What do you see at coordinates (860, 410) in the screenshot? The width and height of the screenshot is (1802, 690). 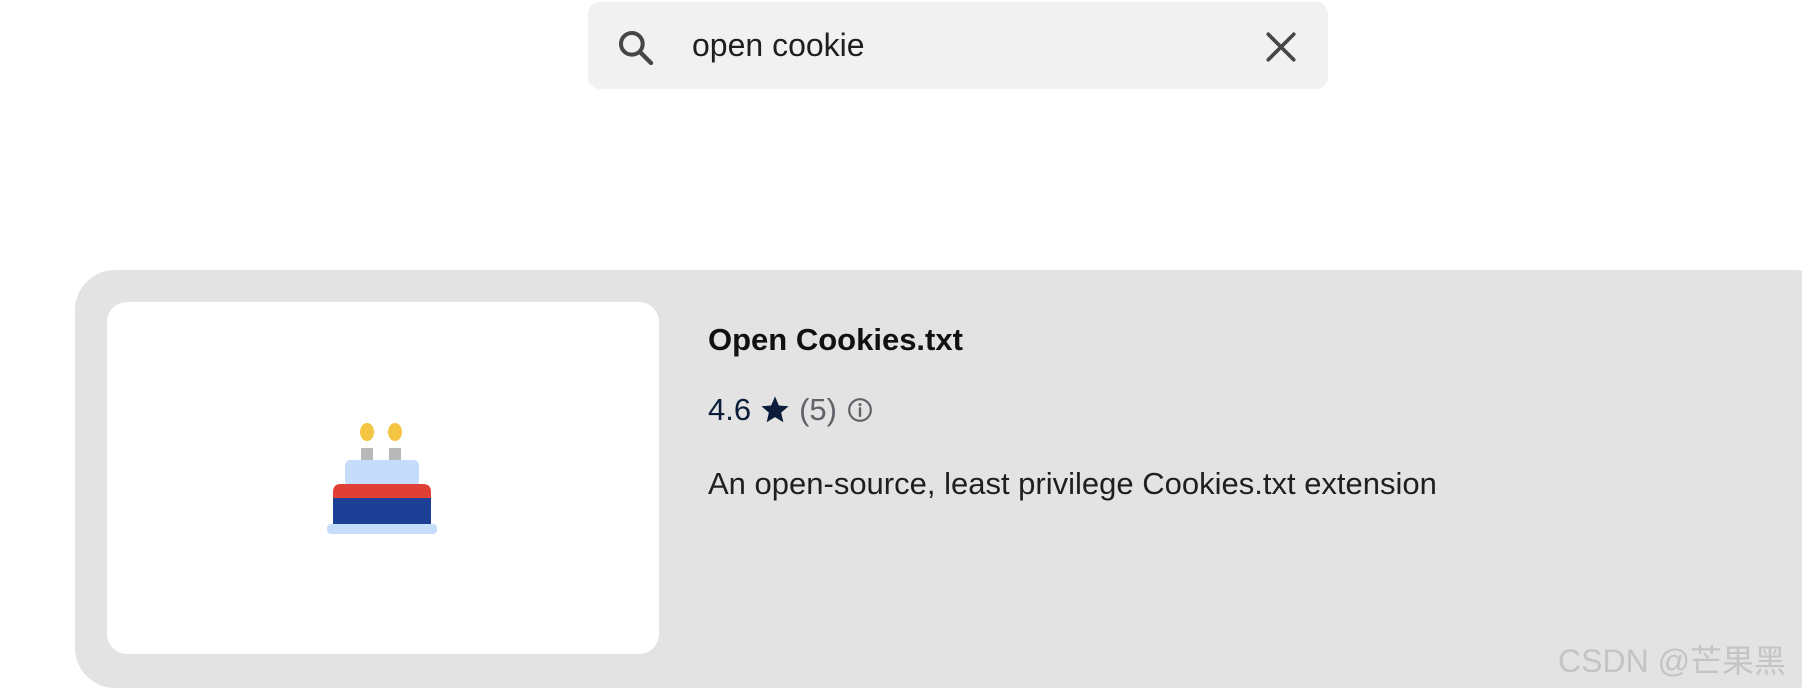 I see `info-icon` at bounding box center [860, 410].